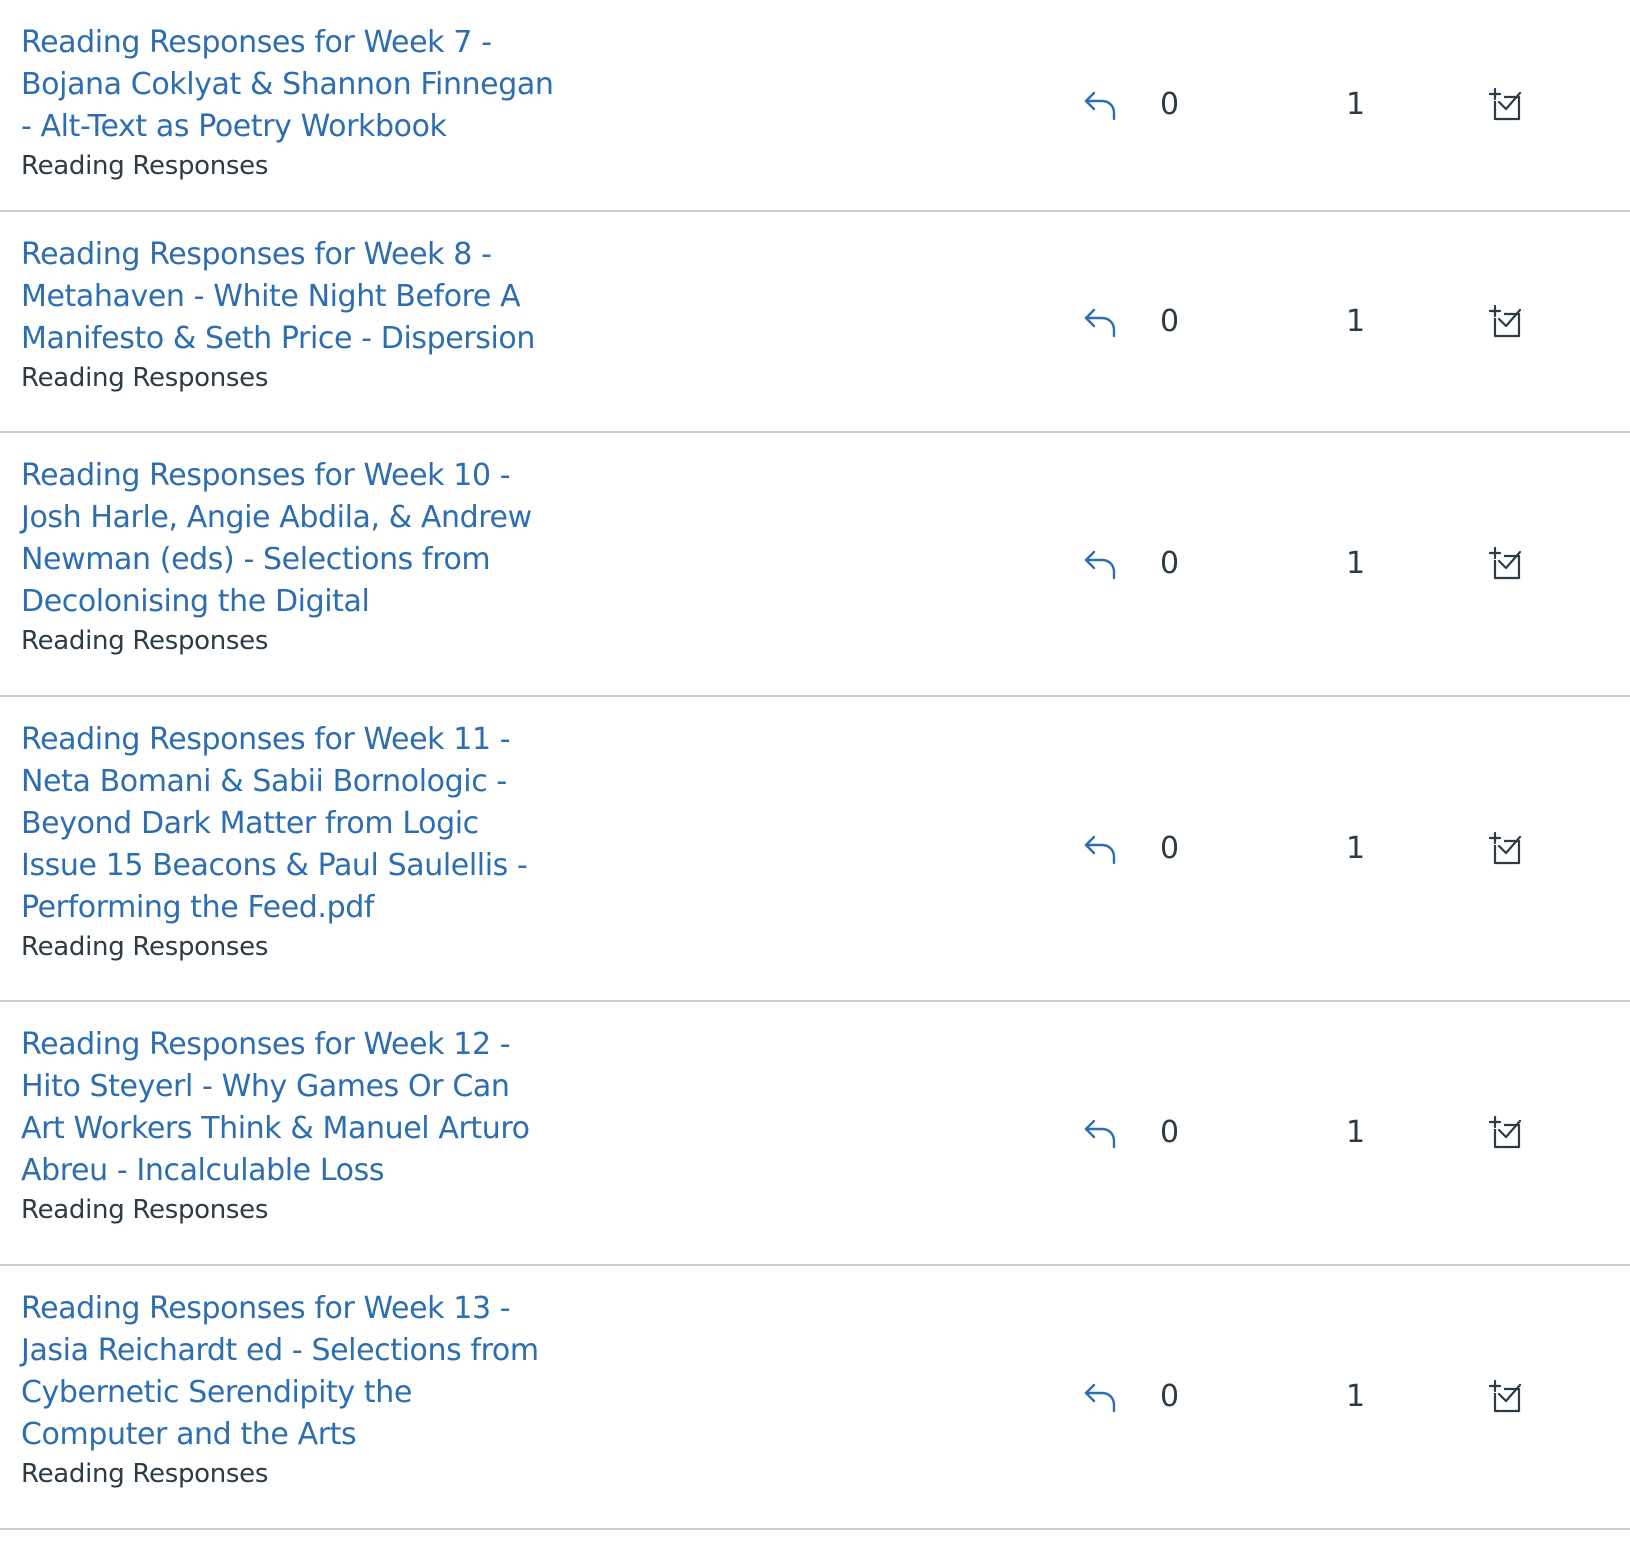  I want to click on title-line: Reading Responses for Week 10 -, so click(266, 475).